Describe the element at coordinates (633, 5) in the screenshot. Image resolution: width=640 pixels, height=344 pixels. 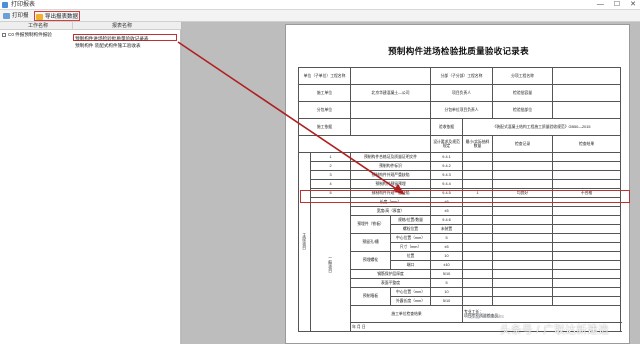
I see `close-button: ✕` at that location.